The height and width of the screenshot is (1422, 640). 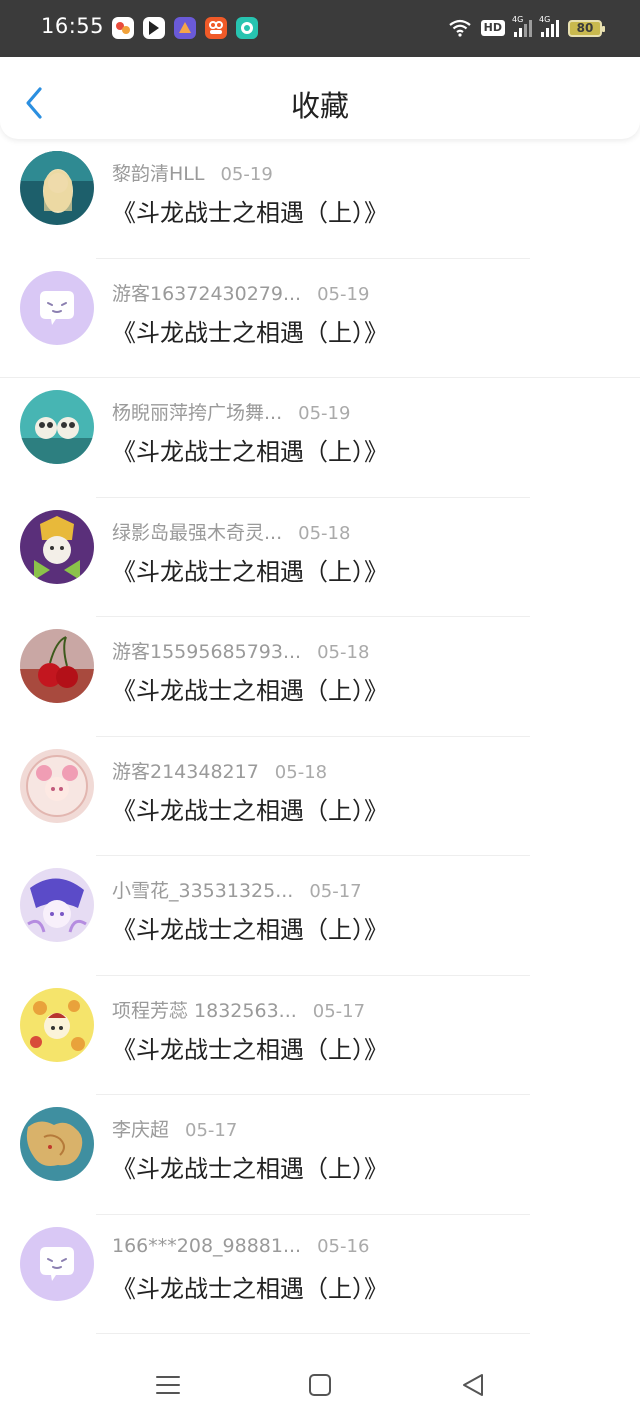 What do you see at coordinates (492, 28) in the screenshot?
I see `hd-voice-badge: HD` at bounding box center [492, 28].